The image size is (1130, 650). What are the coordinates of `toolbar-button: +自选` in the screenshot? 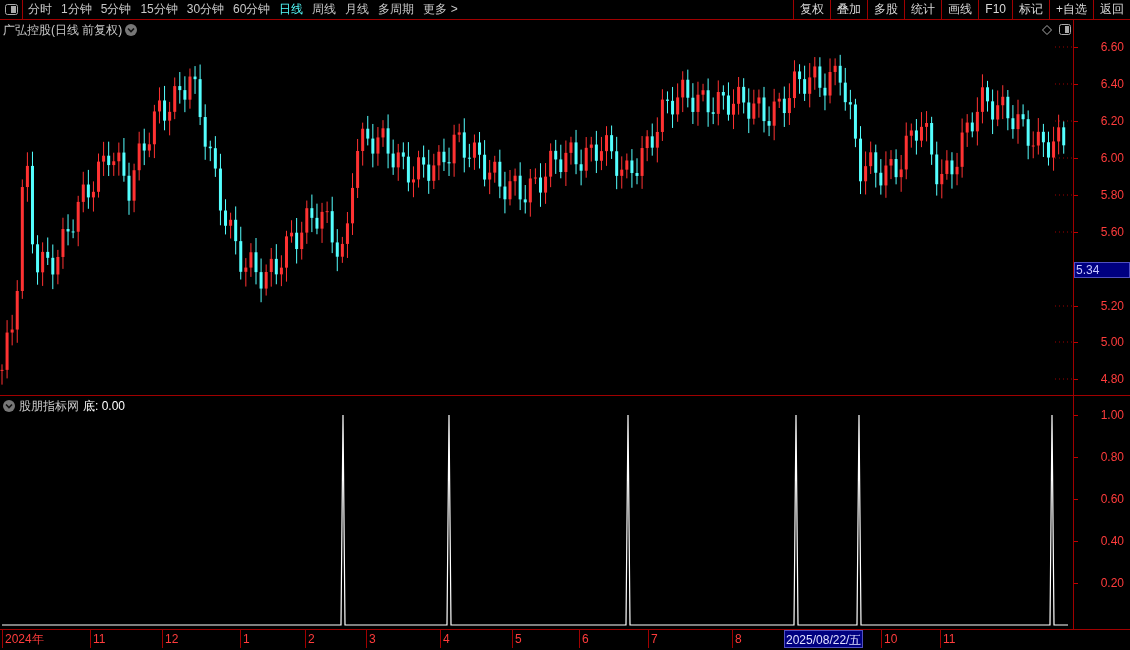 It's located at (1071, 9).